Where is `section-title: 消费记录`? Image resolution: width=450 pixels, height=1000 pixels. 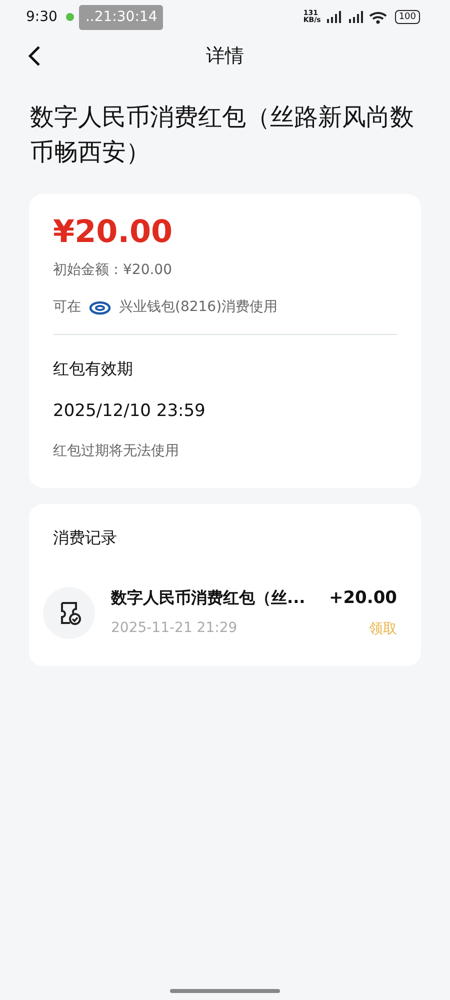 section-title: 消费记录 is located at coordinates (85, 537).